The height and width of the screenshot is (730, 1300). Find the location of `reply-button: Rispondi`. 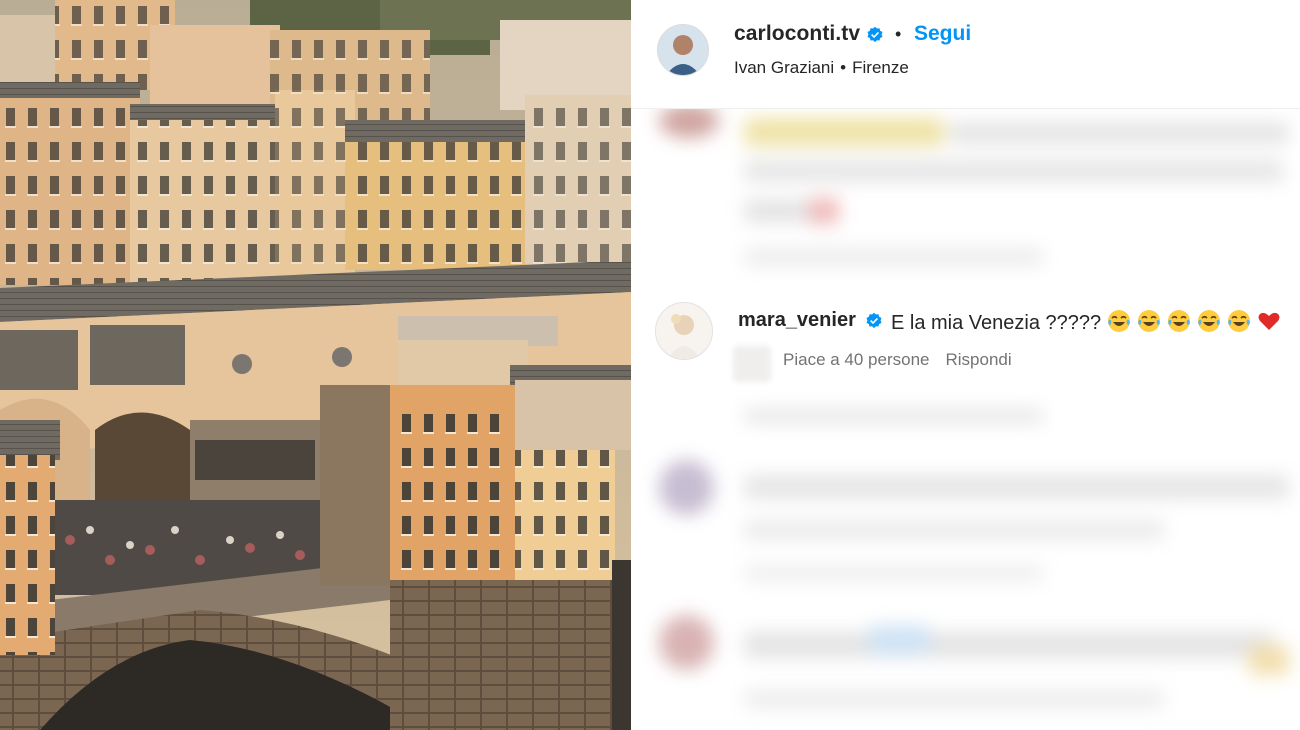

reply-button: Rispondi is located at coordinates (979, 359).